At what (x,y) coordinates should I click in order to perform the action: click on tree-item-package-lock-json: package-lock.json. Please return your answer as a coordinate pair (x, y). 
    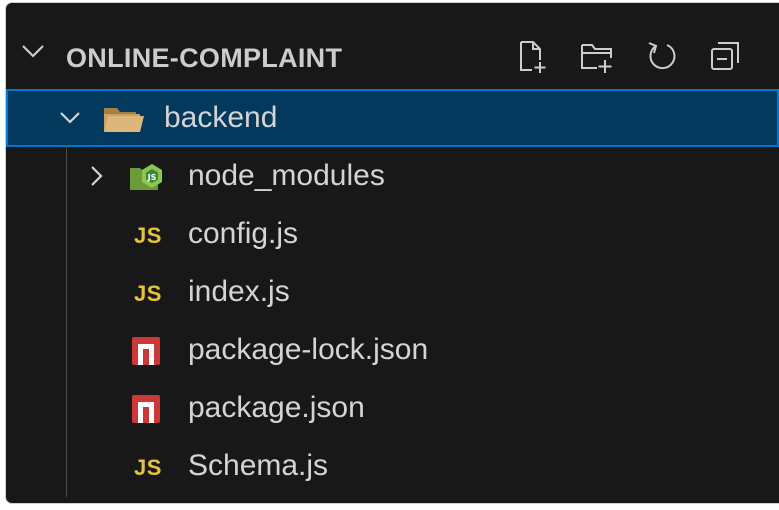
    Looking at the image, I should click on (392, 350).